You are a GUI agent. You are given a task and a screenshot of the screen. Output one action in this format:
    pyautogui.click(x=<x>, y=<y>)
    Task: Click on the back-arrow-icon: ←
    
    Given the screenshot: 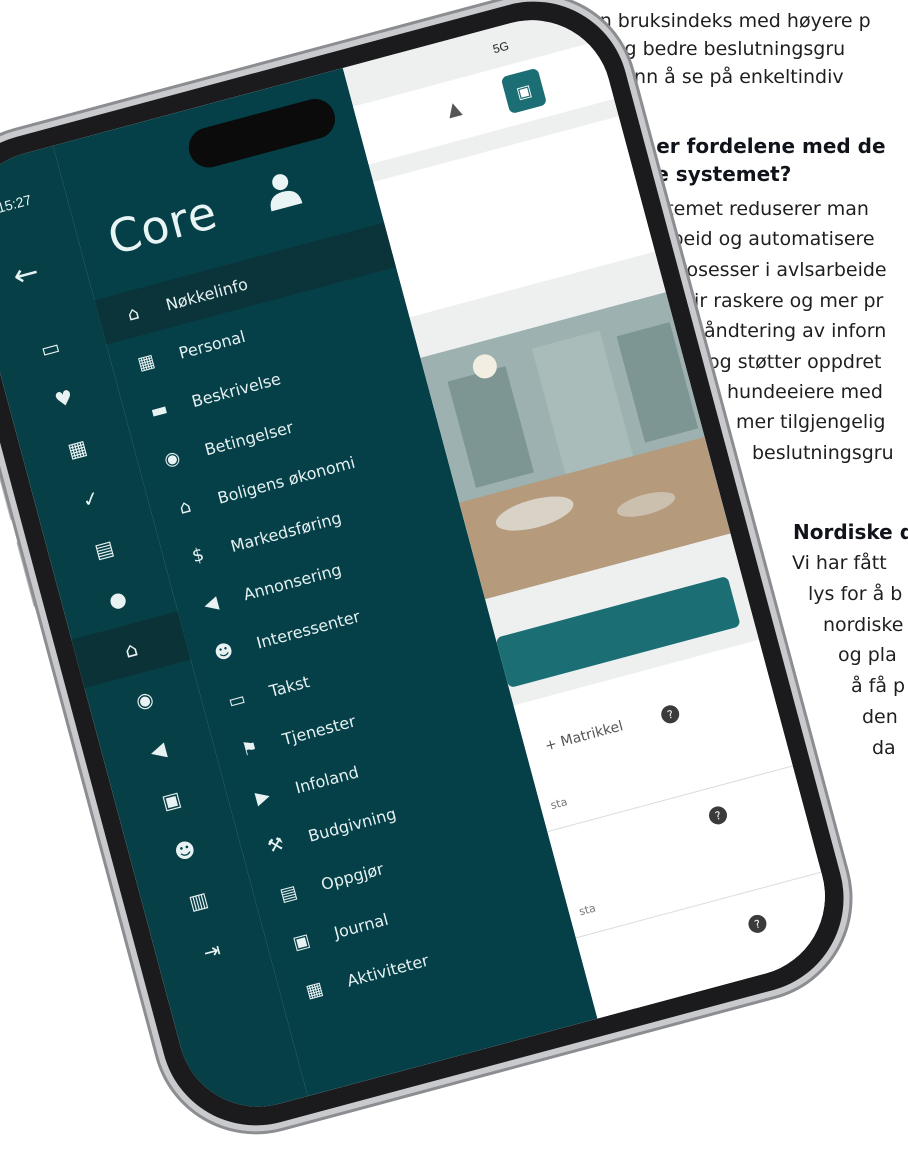 What is the action you would take?
    pyautogui.click(x=25, y=274)
    